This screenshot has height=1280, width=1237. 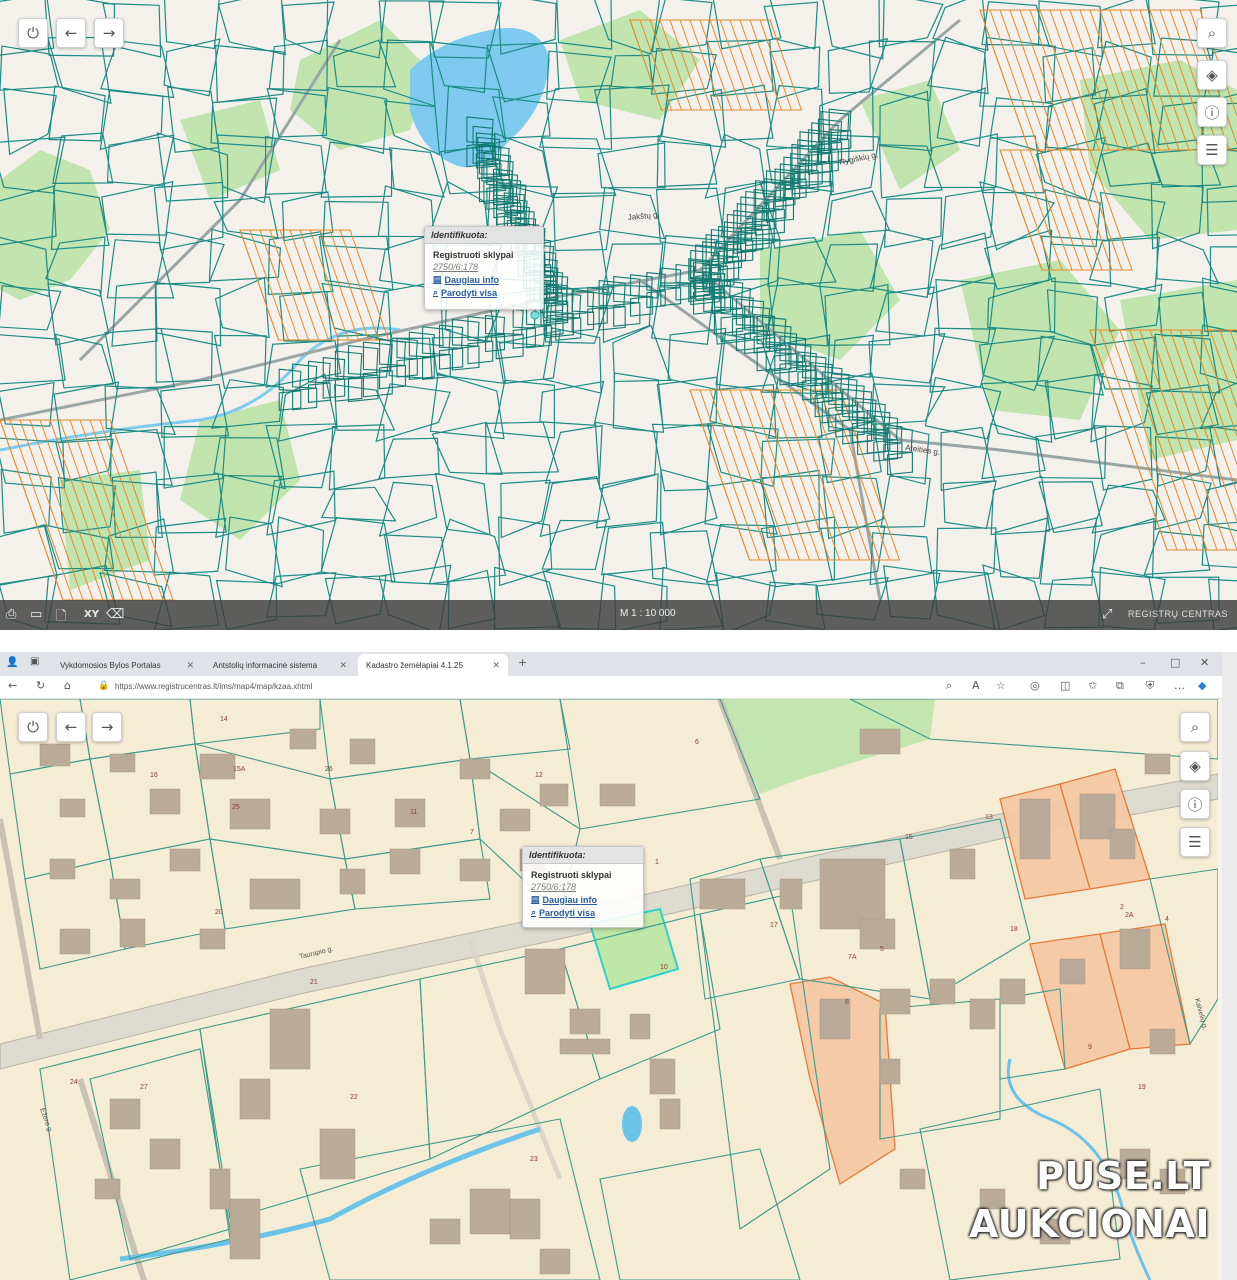 I want to click on show-all-label: Parodyti visa, so click(x=469, y=292).